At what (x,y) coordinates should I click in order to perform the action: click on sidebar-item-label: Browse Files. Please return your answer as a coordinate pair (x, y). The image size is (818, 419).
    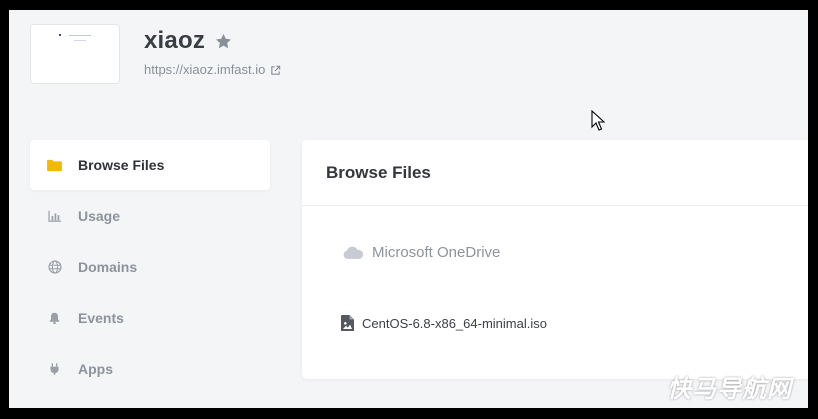
    Looking at the image, I should click on (121, 165).